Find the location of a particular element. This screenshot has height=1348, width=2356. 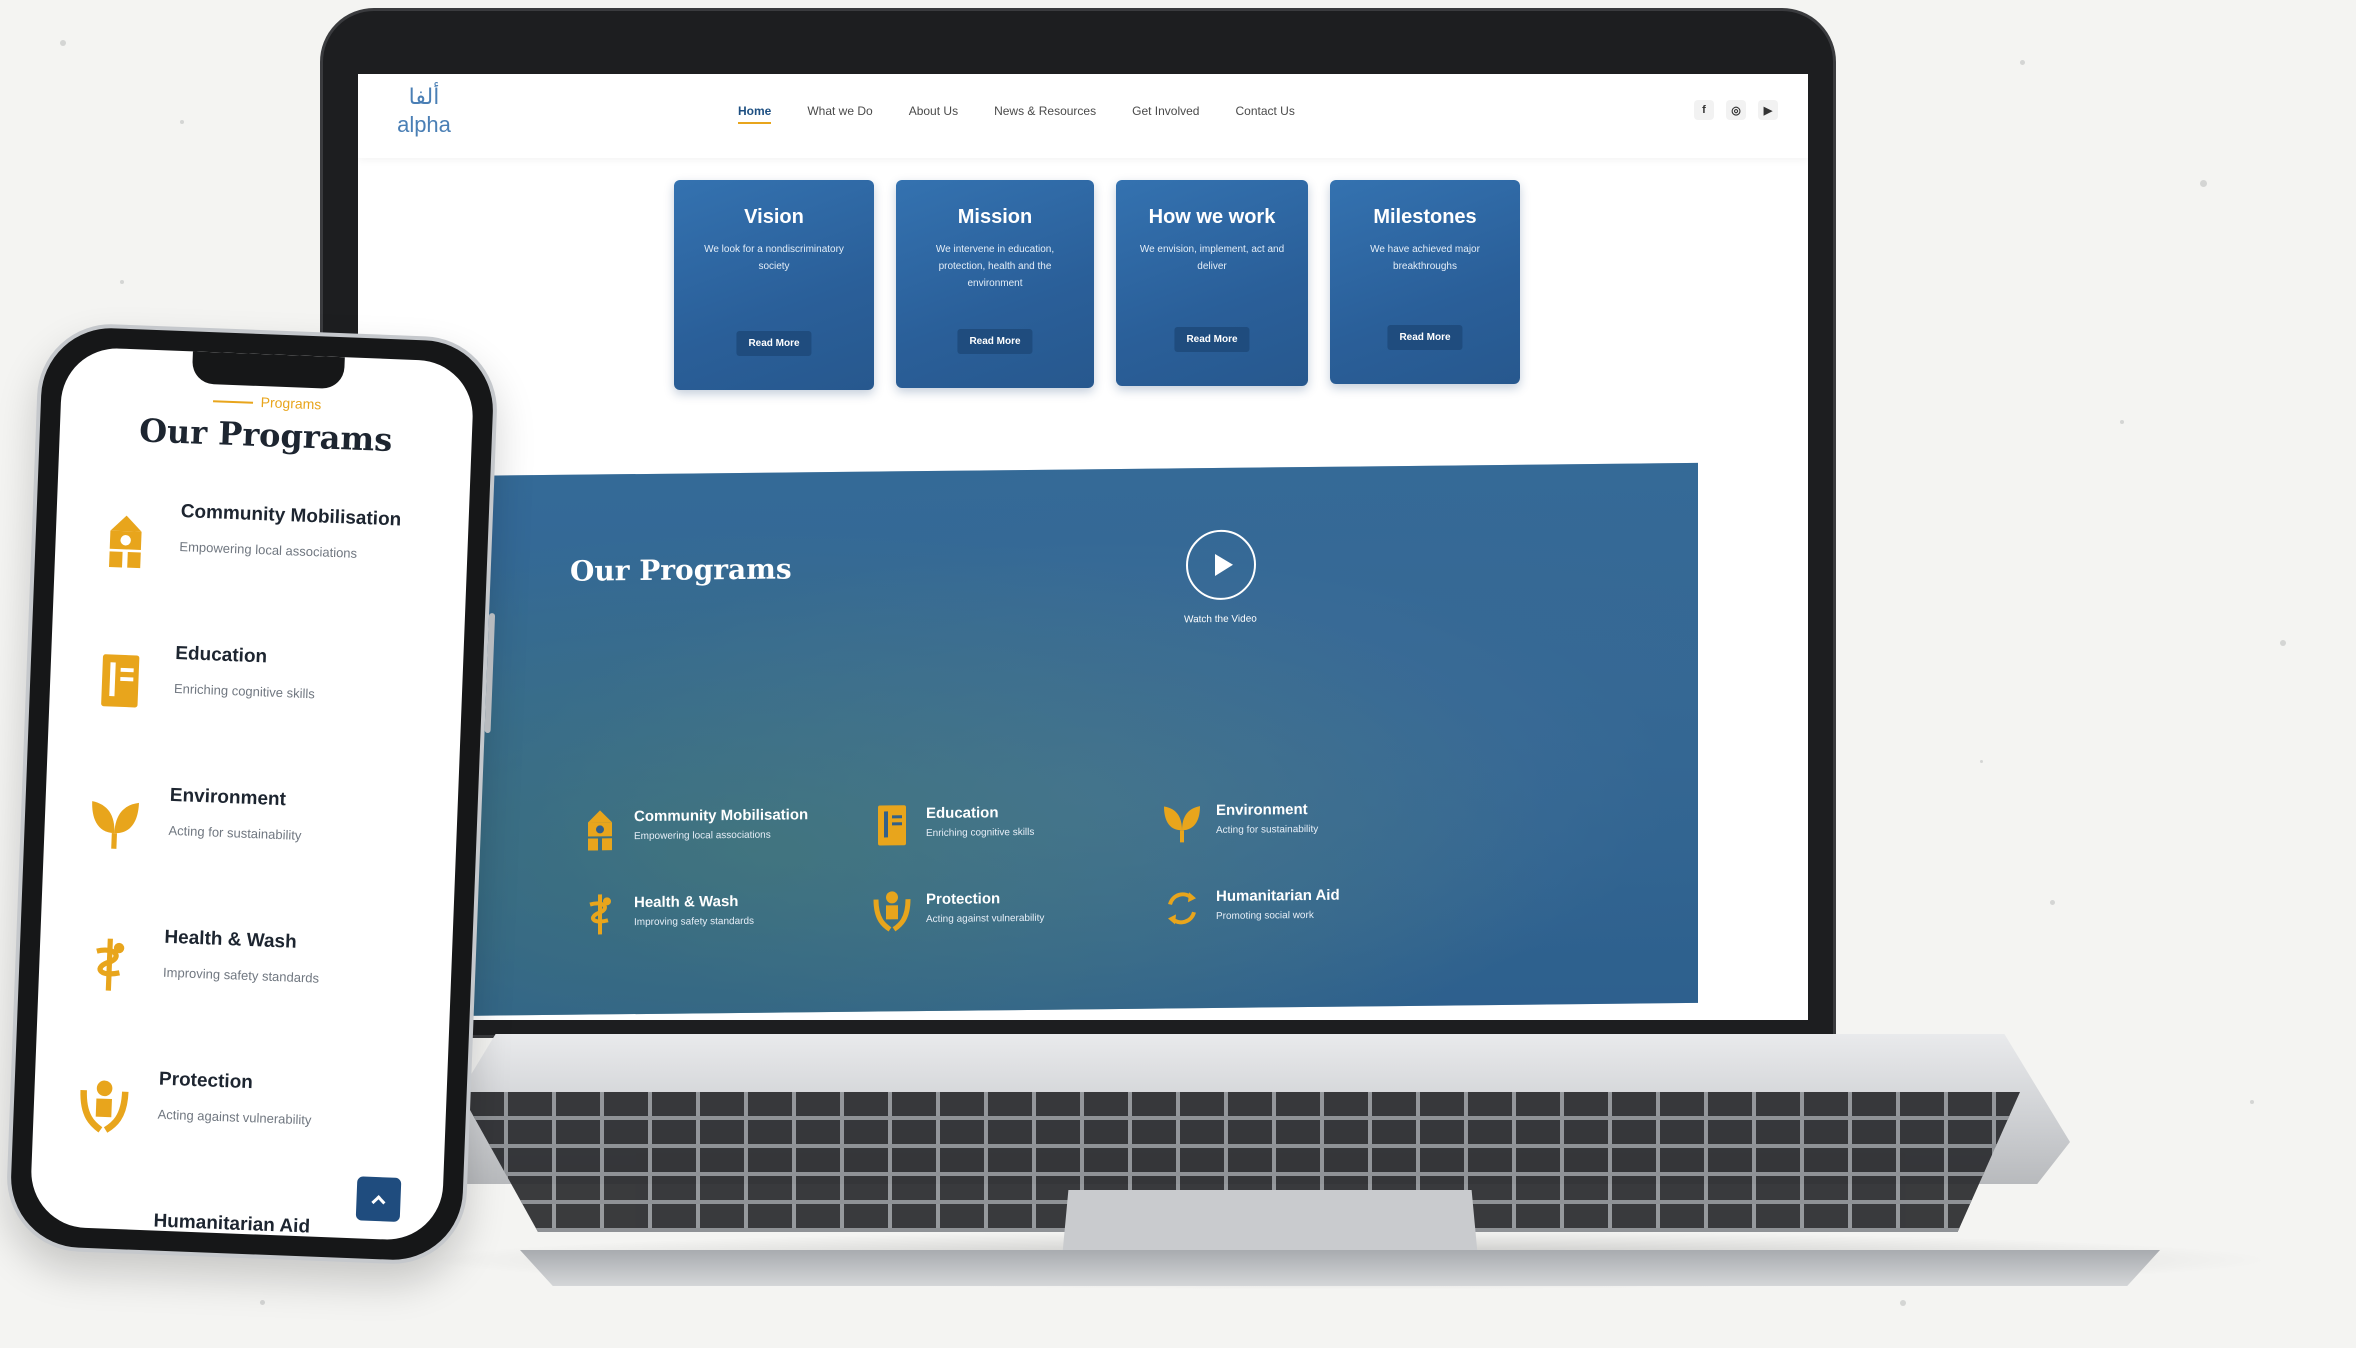

phone-program-protection: Protection Acting against vulnerability is located at coordinates (227, 1142).